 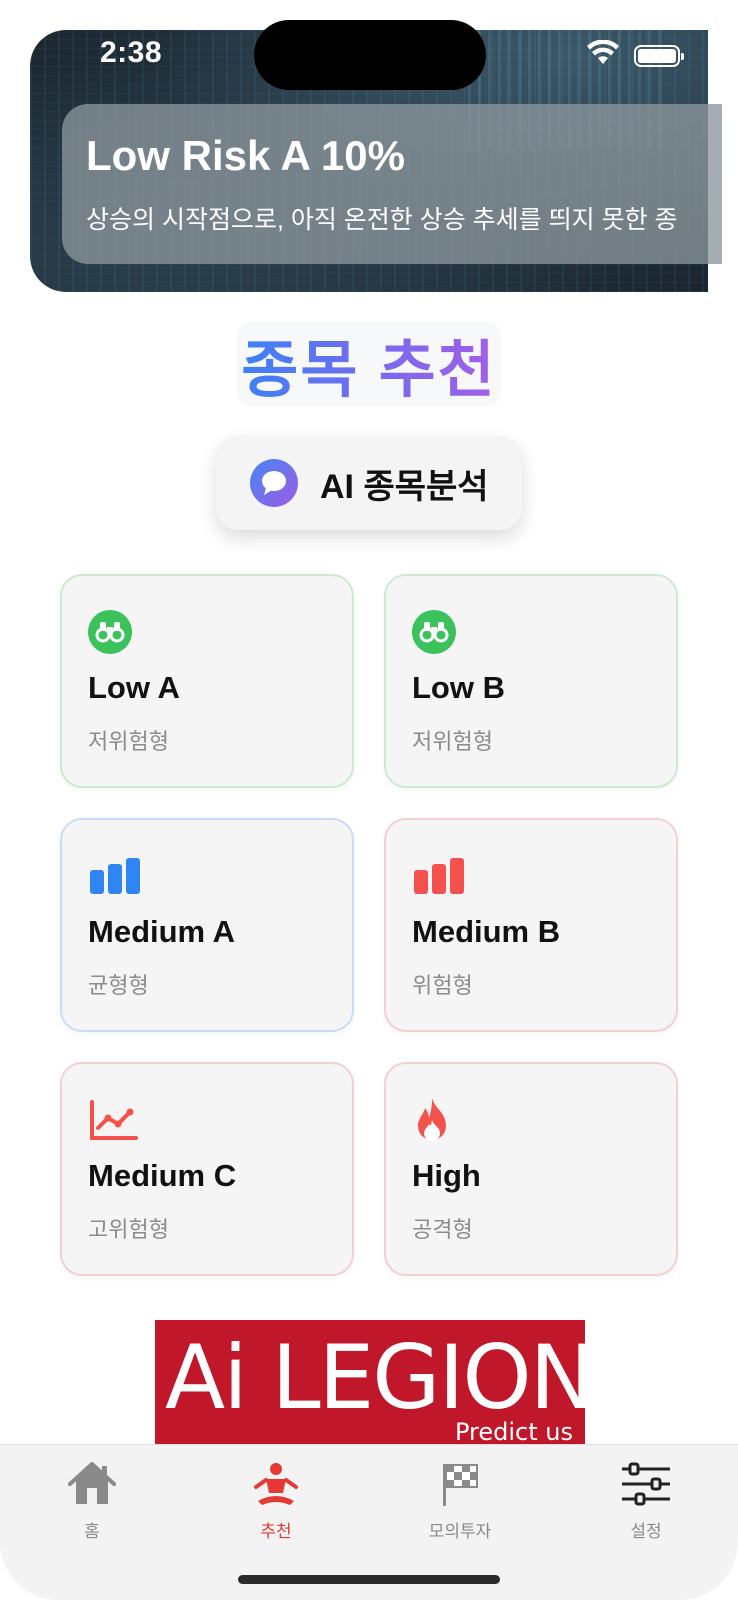 I want to click on logo-wordmark: Ai LEGION, so click(x=375, y=1377).